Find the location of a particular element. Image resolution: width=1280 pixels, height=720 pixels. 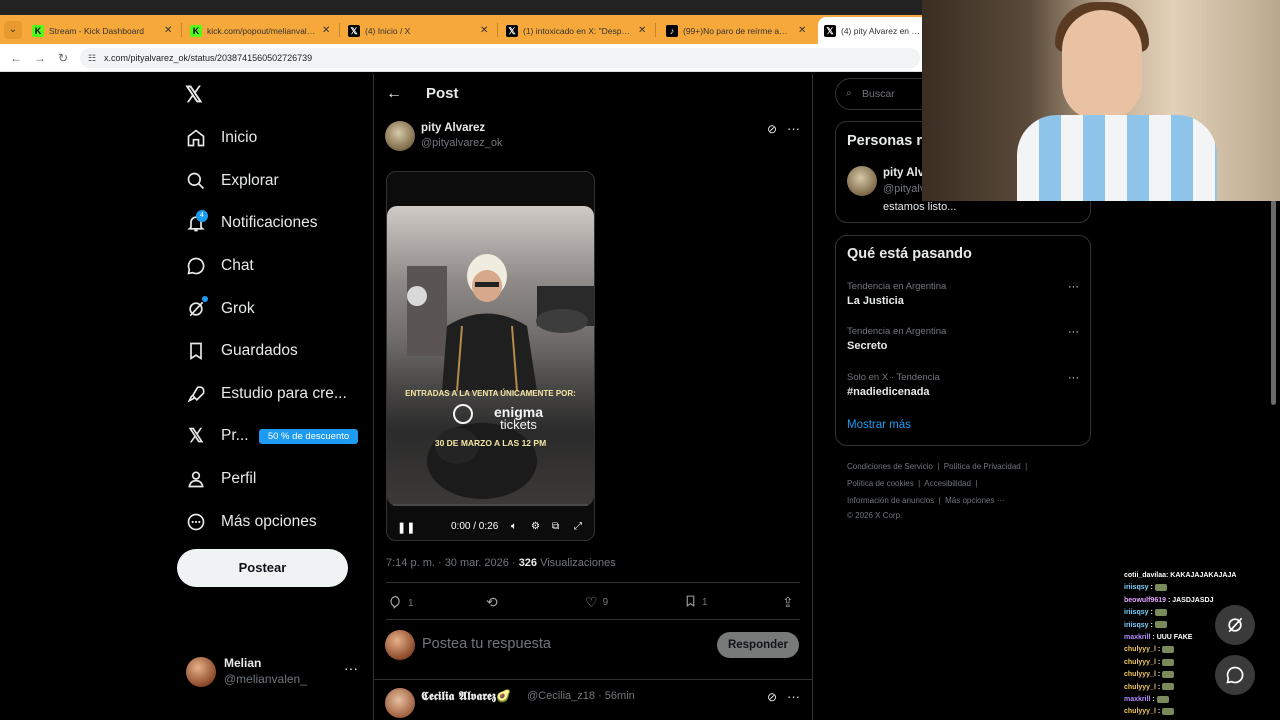

trend-item: Tendencia en Argentina Secreto ··· is located at coordinates (963, 339).